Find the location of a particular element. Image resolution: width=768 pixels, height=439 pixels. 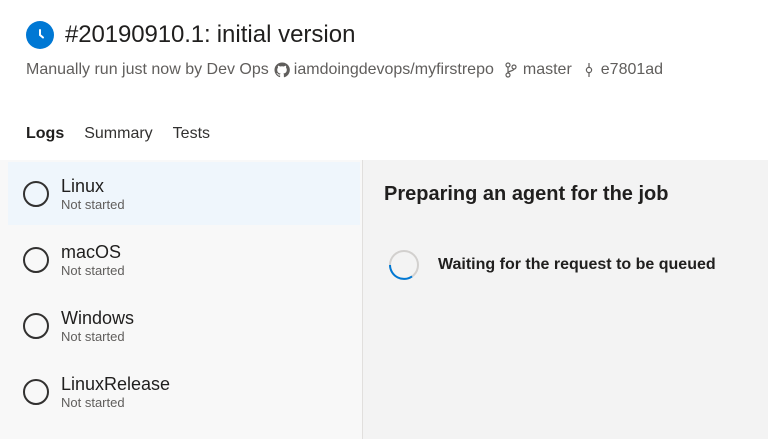

tab-bar: Logs Summary Tests is located at coordinates (128, 142).